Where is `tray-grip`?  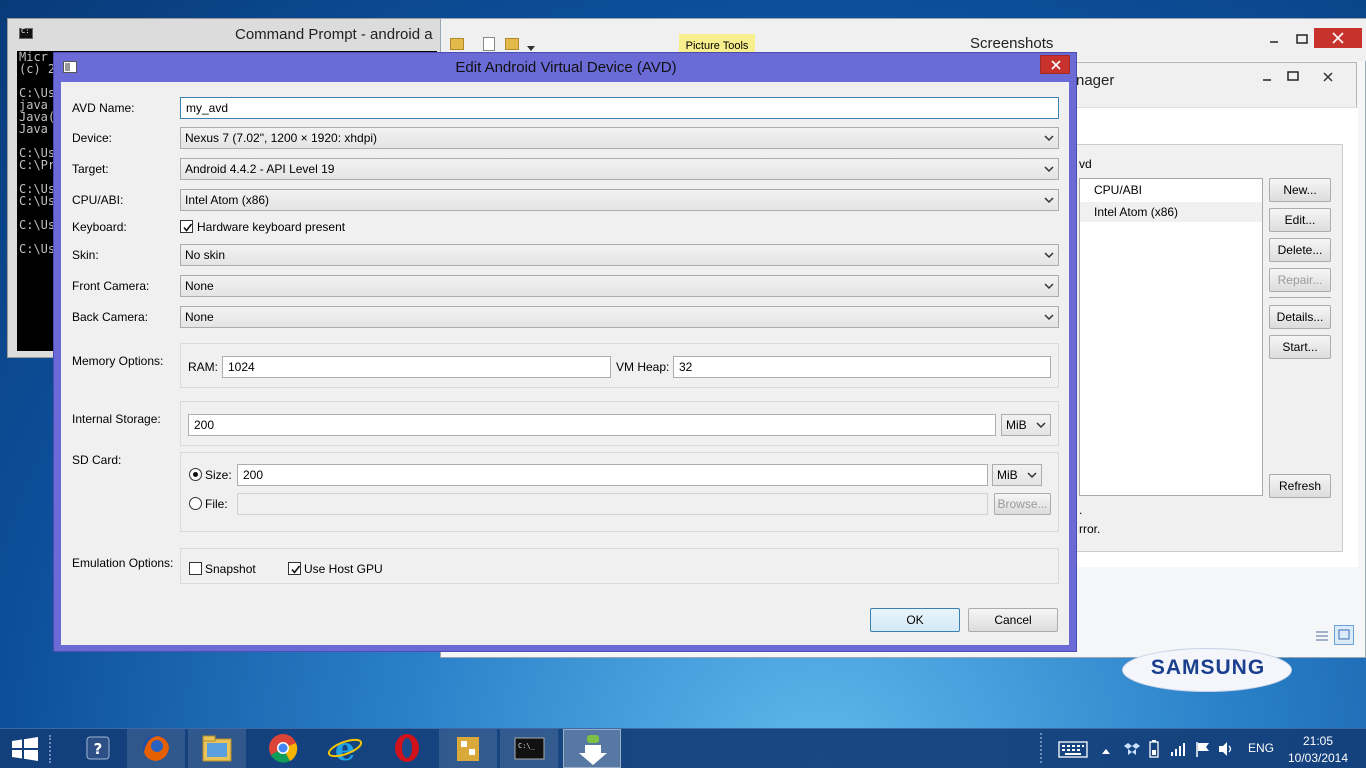
tray-grip is located at coordinates (1042, 748).